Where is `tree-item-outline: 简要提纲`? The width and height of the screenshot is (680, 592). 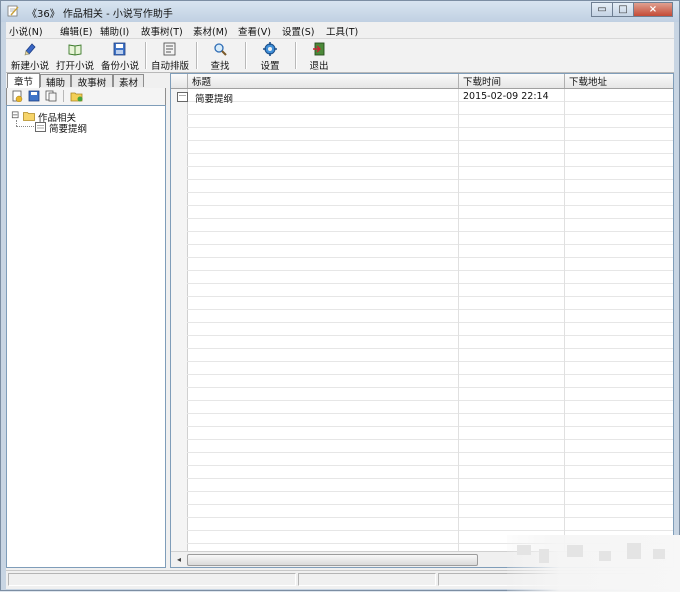
tree-item-outline: 简要提纲 is located at coordinates (95, 128).